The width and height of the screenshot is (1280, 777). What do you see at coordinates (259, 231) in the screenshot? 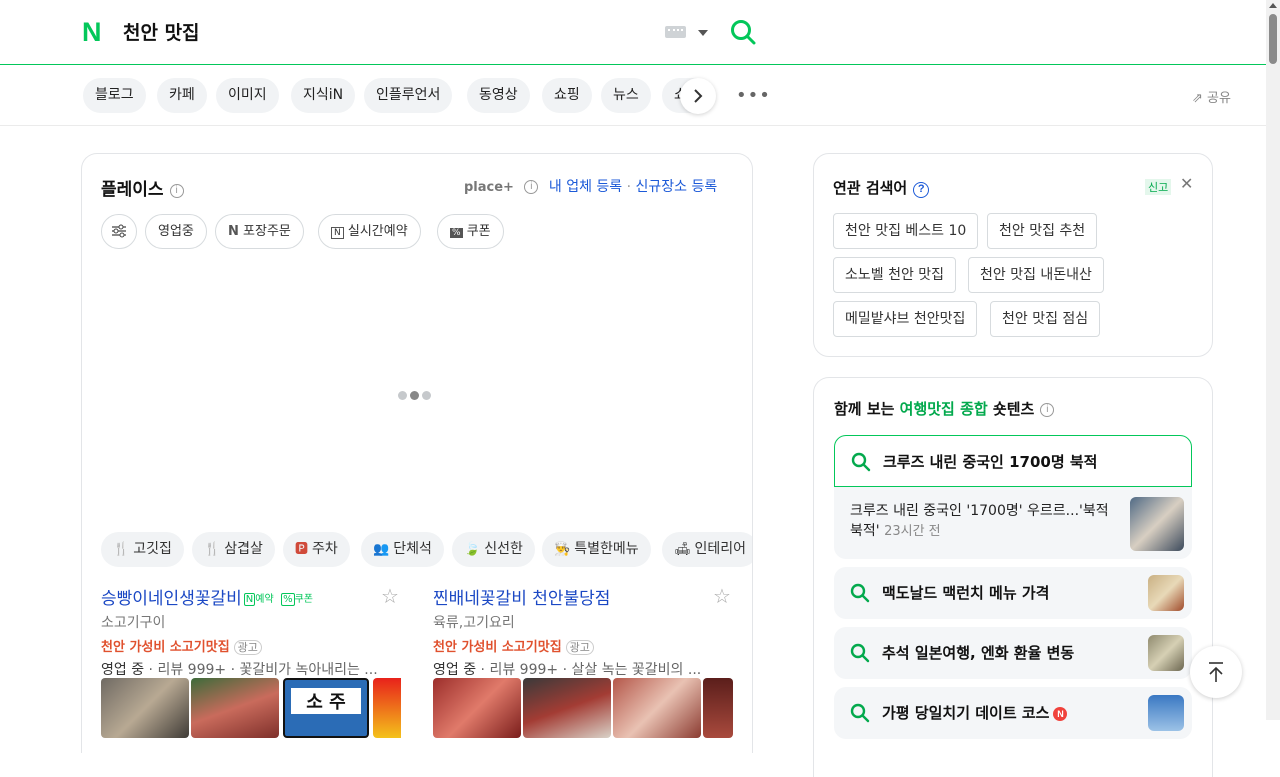
I see `filter-takeout: N 포장주문` at bounding box center [259, 231].